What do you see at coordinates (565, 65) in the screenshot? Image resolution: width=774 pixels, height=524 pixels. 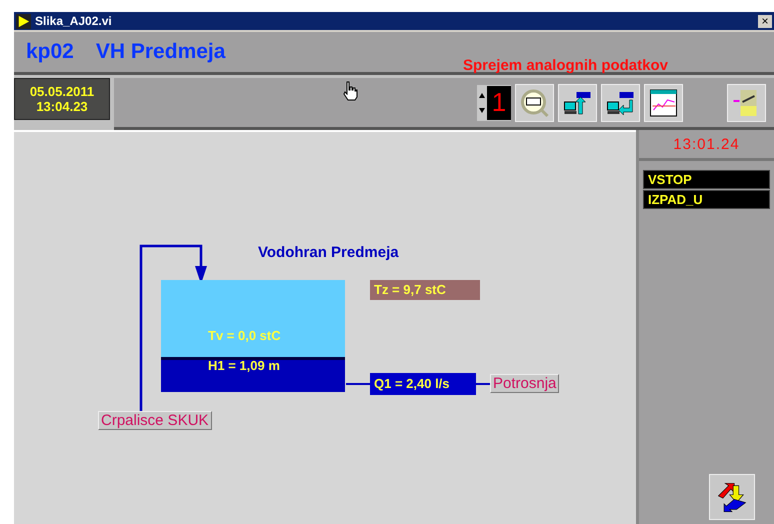 I see `mode-label: Sprejem analognih podatkov` at bounding box center [565, 65].